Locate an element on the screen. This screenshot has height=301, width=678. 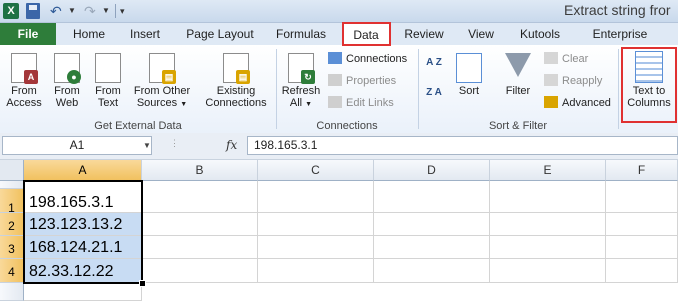
refresh-all-label-2: All is located at coordinates (296, 103).